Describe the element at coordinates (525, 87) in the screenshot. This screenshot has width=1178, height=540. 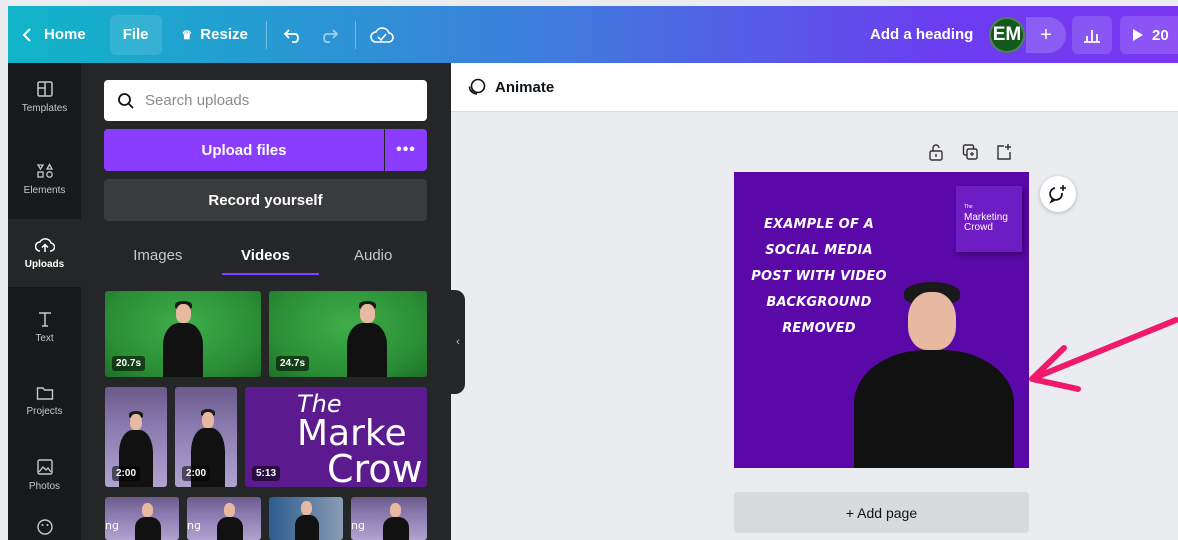
I see `animate-label: Animate` at that location.